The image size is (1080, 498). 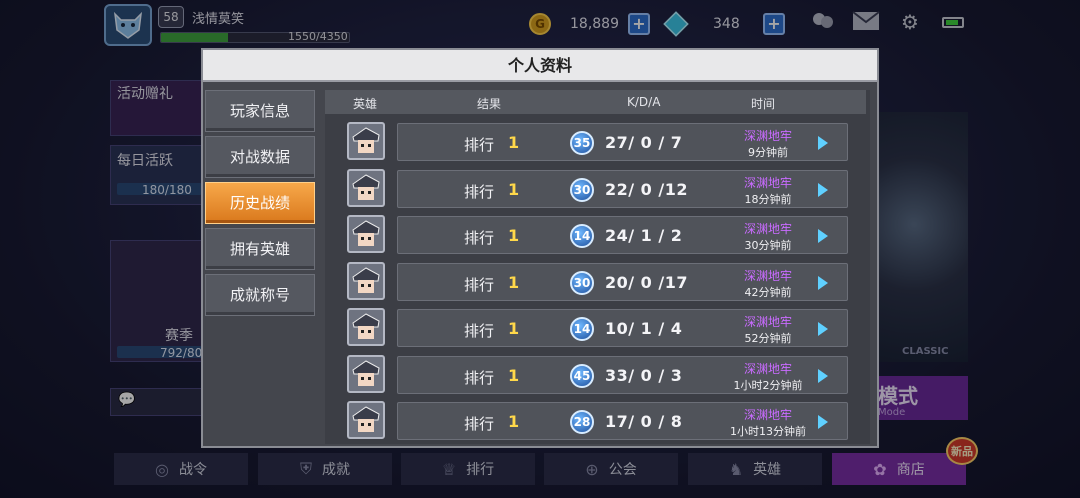 I want to click on hero-level-orb: 45, so click(x=582, y=375).